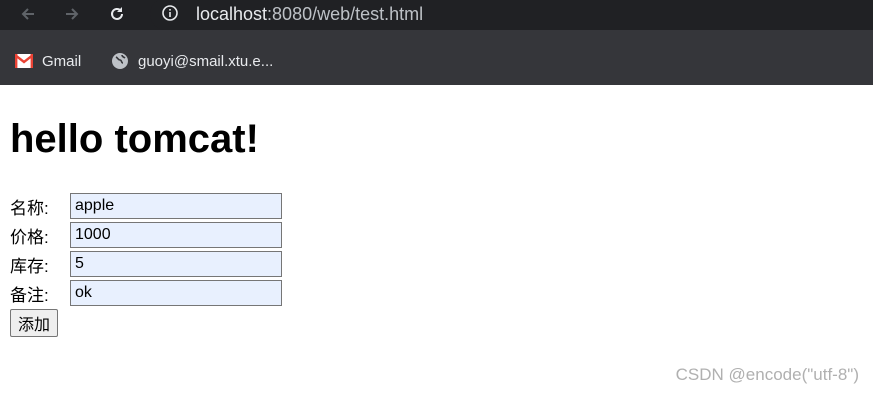  I want to click on arrow-right-icon, so click(72, 14).